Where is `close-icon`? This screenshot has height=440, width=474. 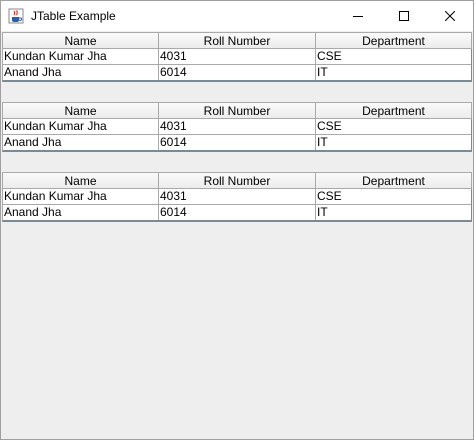 close-icon is located at coordinates (450, 16).